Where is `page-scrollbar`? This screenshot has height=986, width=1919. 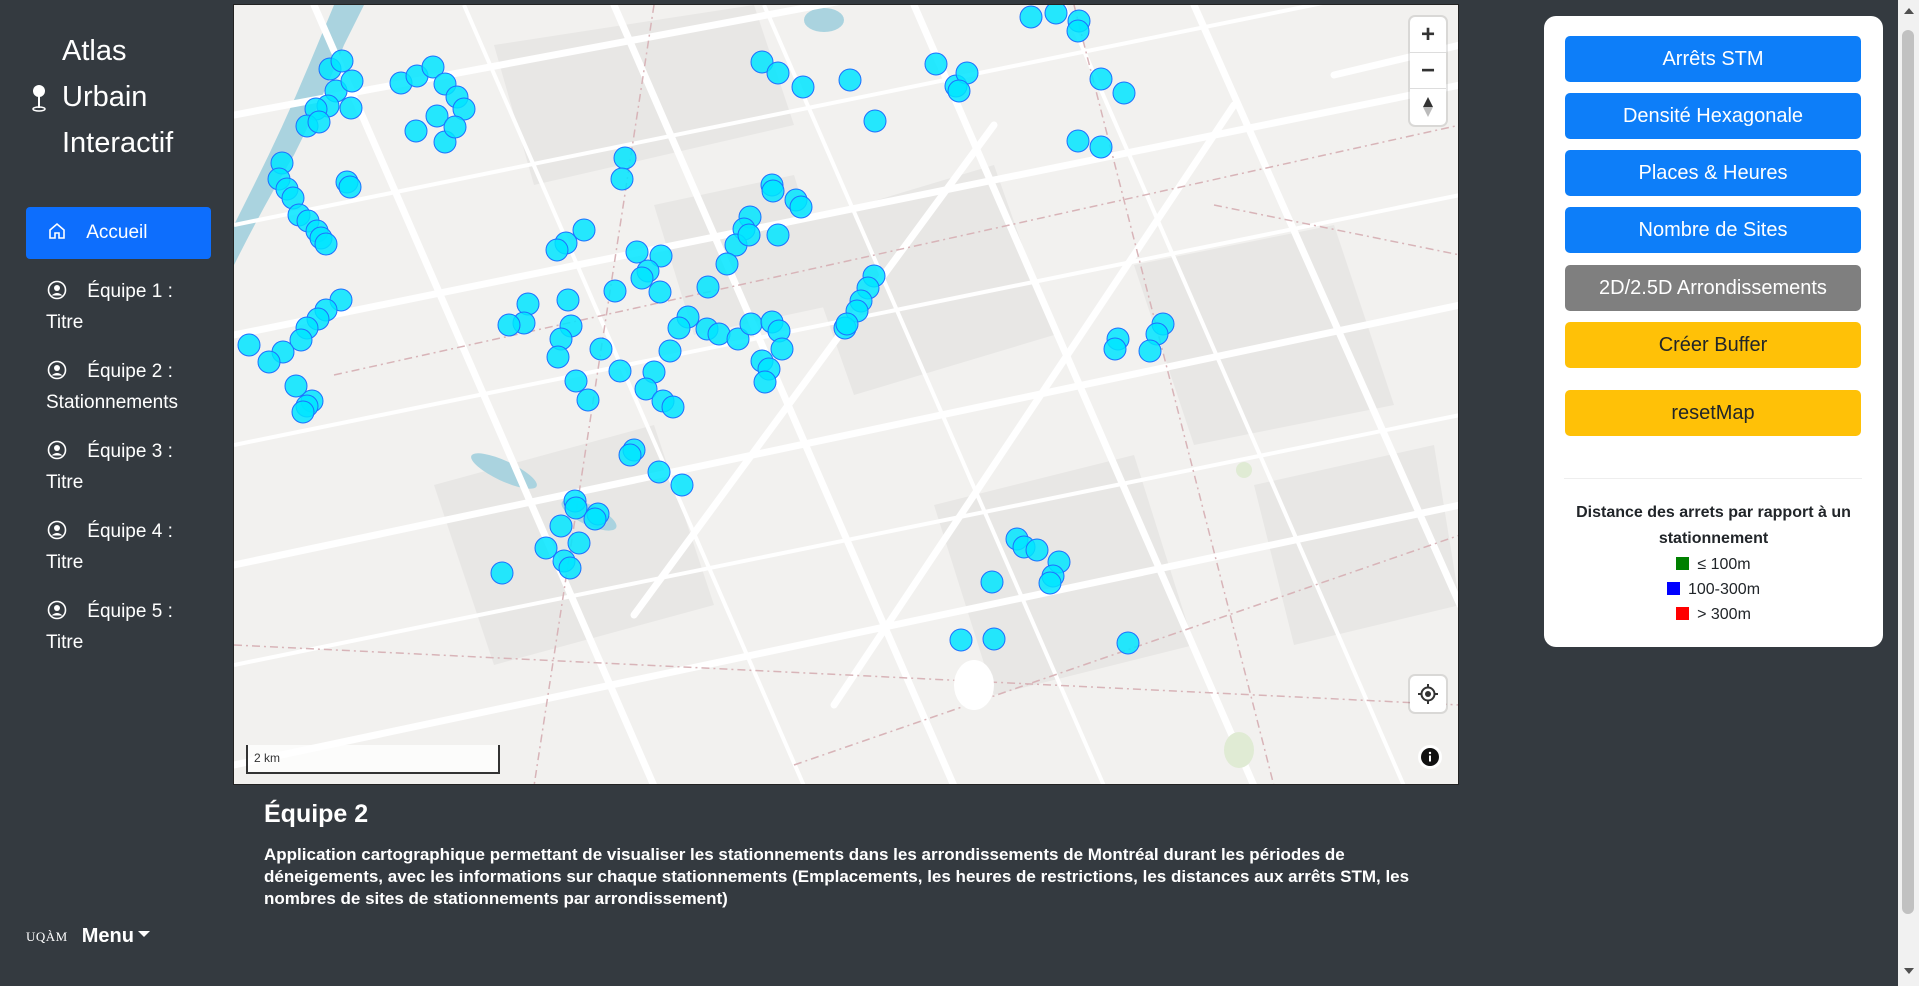
page-scrollbar is located at coordinates (1908, 493).